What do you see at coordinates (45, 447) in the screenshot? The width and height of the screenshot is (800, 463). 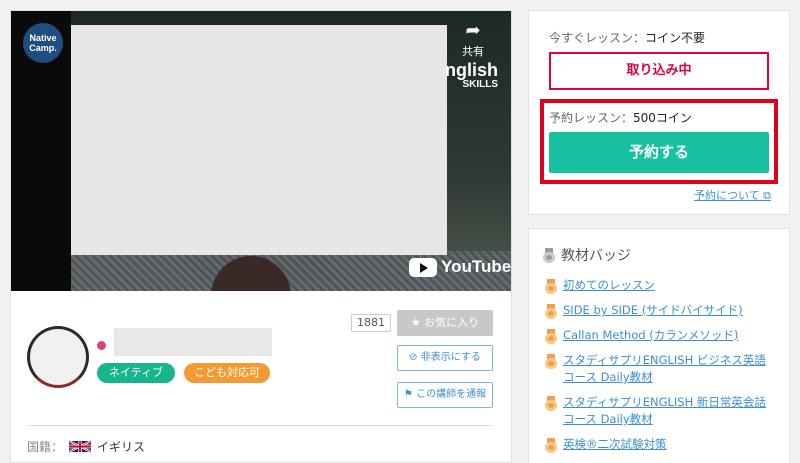 I see `nationality-label: 国籍：` at bounding box center [45, 447].